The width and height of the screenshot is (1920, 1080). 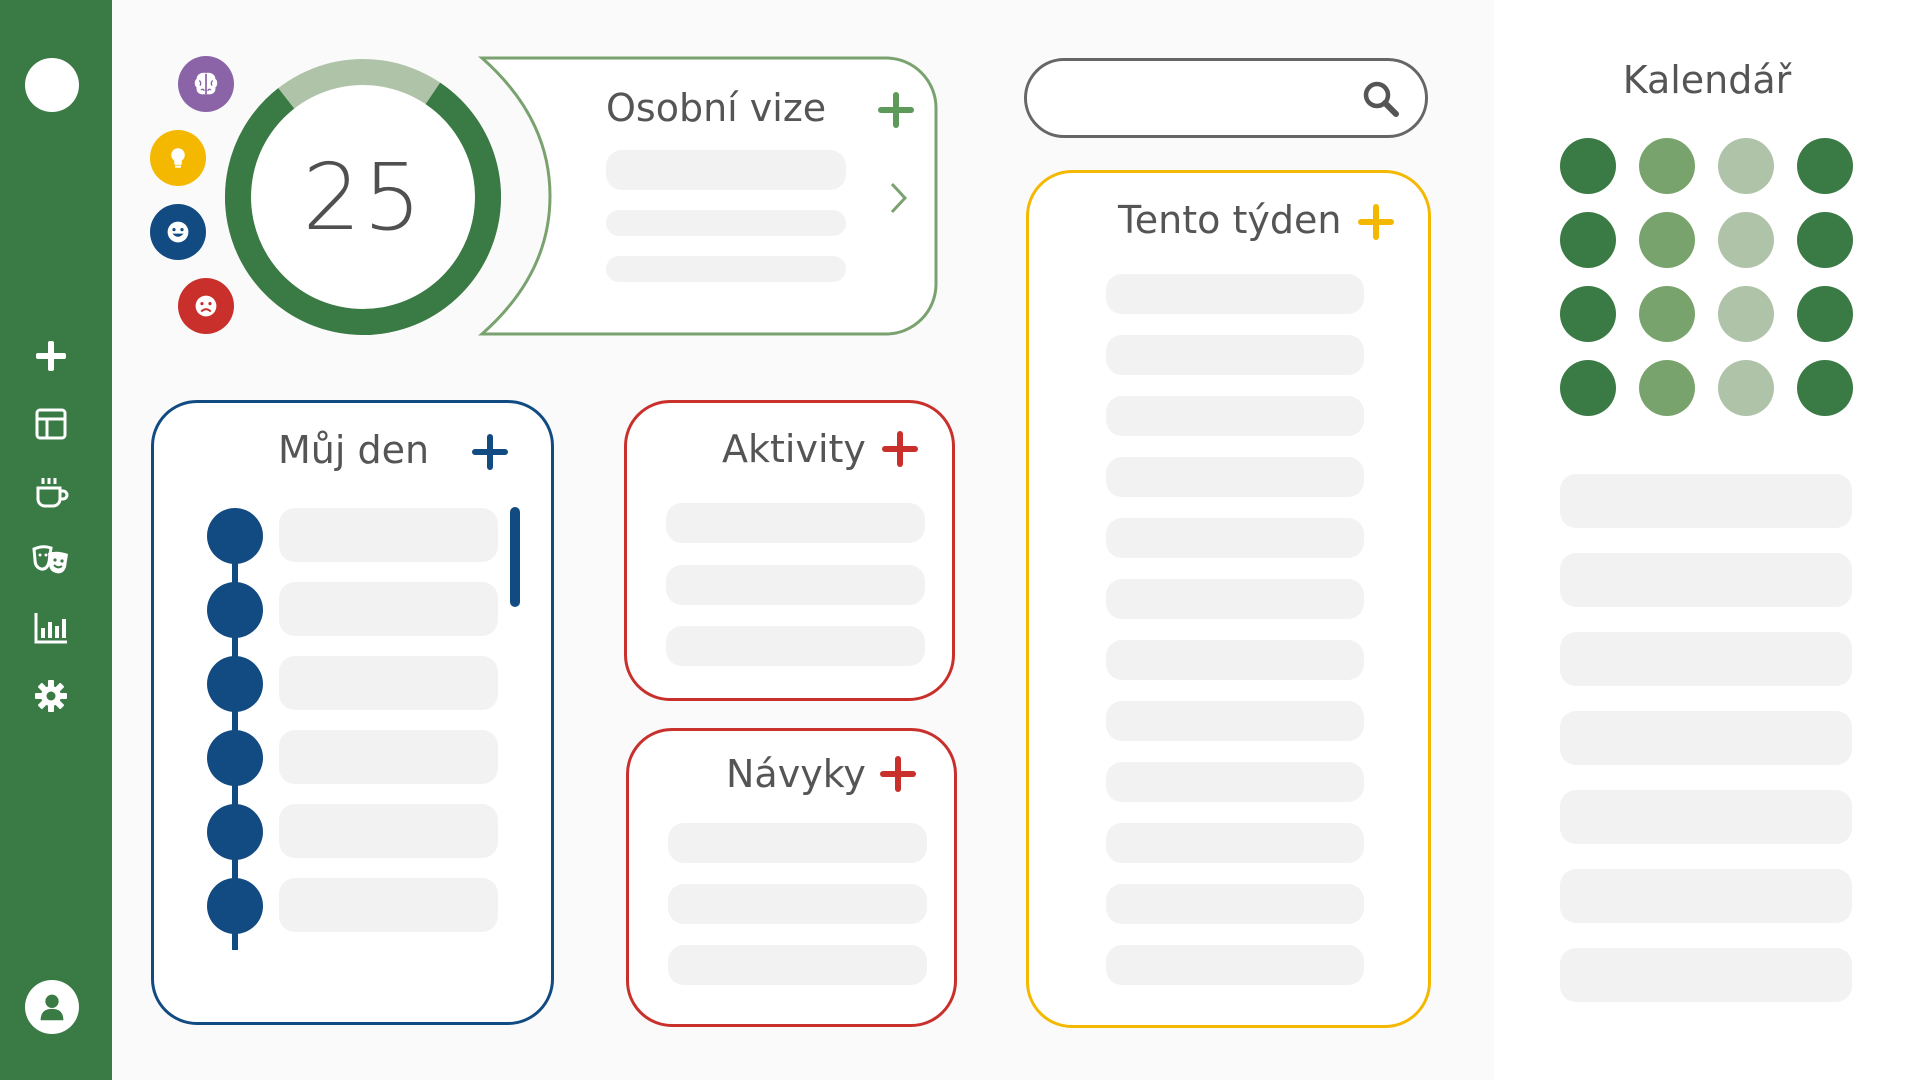 What do you see at coordinates (490, 452) in the screenshot?
I see `add-my-day-button` at bounding box center [490, 452].